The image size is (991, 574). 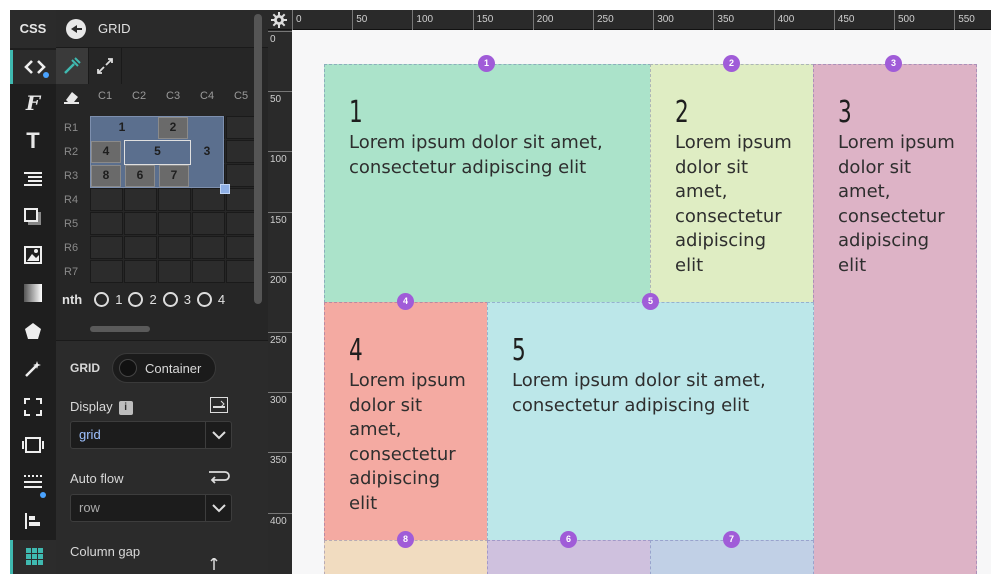 What do you see at coordinates (207, 96) in the screenshot?
I see `col-header: C4` at bounding box center [207, 96].